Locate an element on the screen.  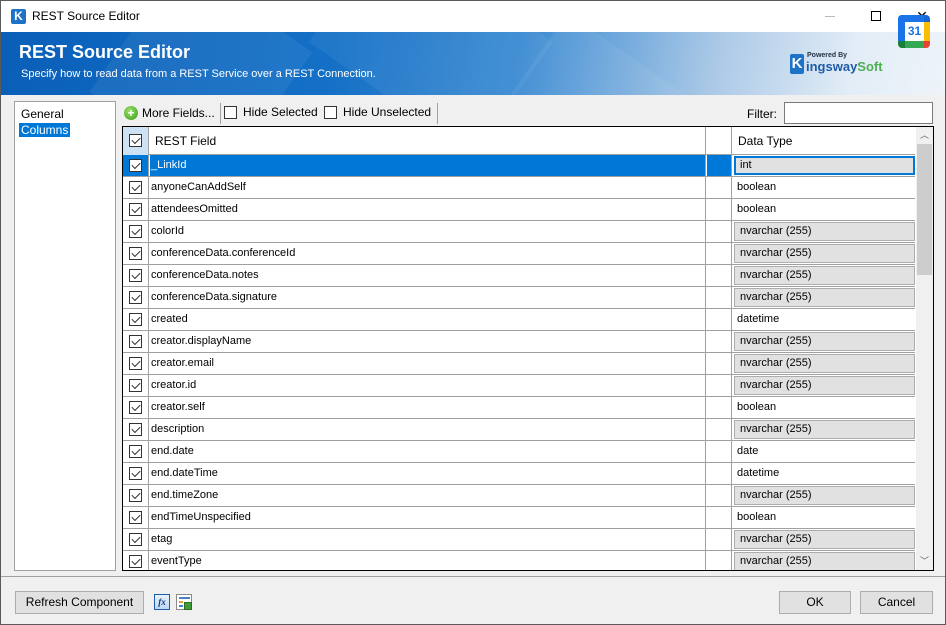
rest-field-cell: created is located at coordinates (428, 319).